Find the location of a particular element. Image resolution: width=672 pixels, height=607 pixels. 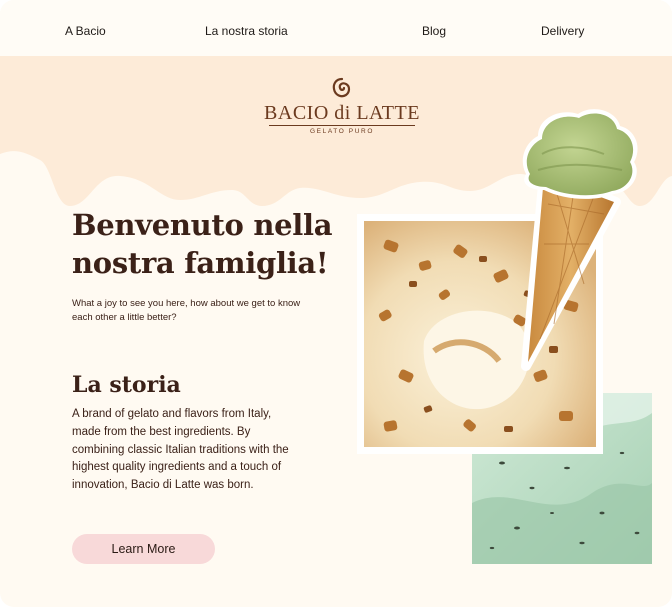

top-nav: A Bacio La nostra storia Blog Delivery is located at coordinates (336, 28).